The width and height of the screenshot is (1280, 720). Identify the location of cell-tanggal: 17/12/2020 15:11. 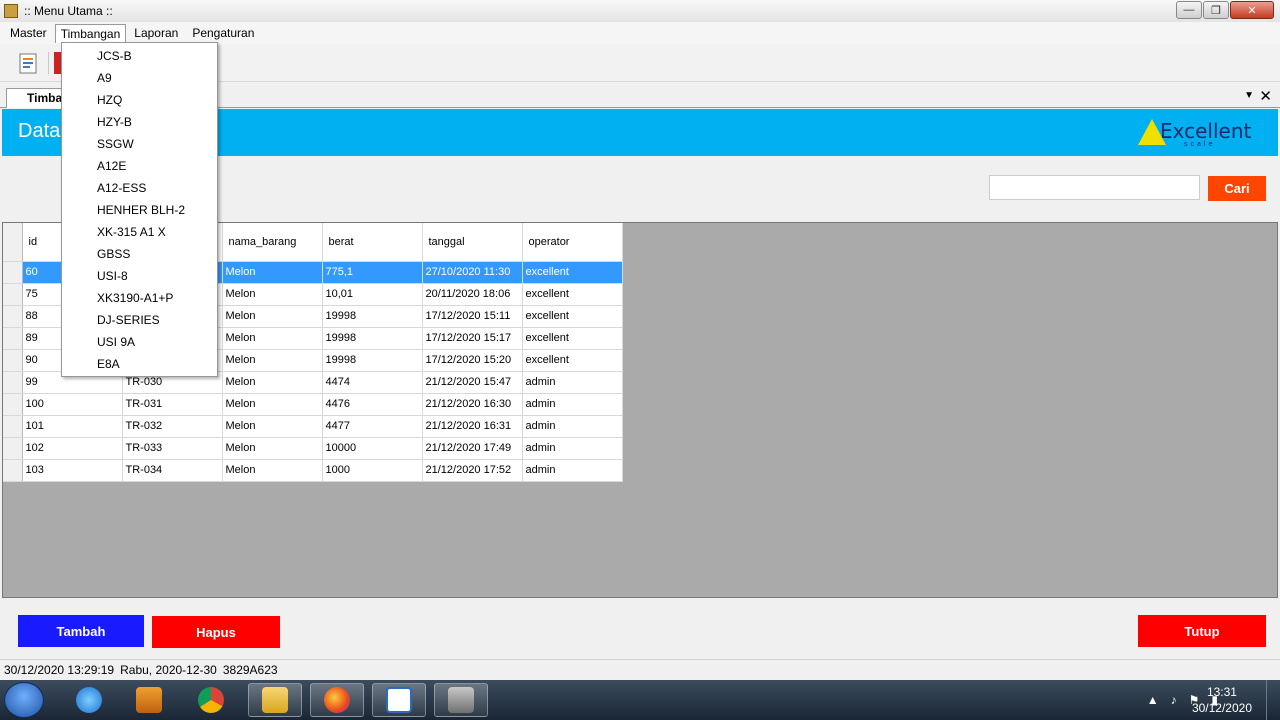
(472, 316).